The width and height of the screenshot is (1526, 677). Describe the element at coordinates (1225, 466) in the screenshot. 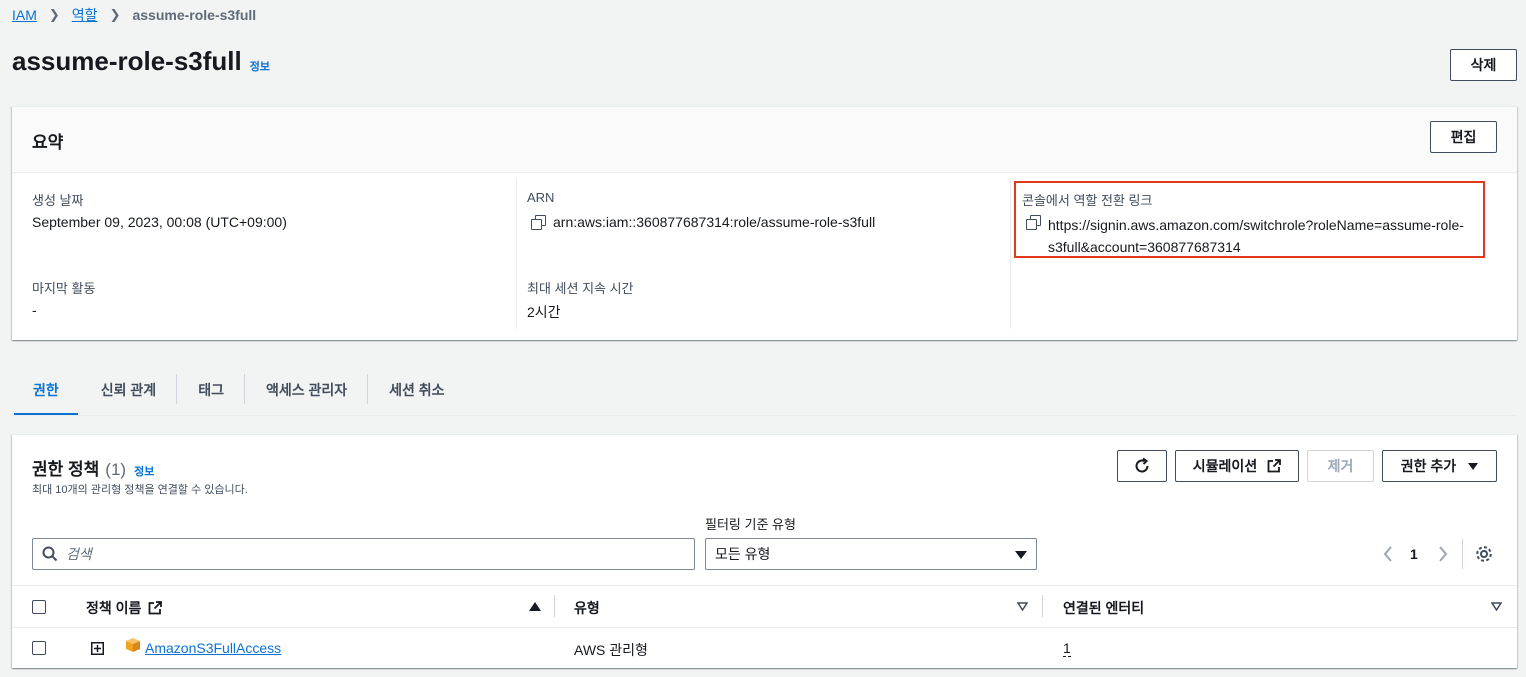

I see `simulate-label: 시뮬레이션` at that location.